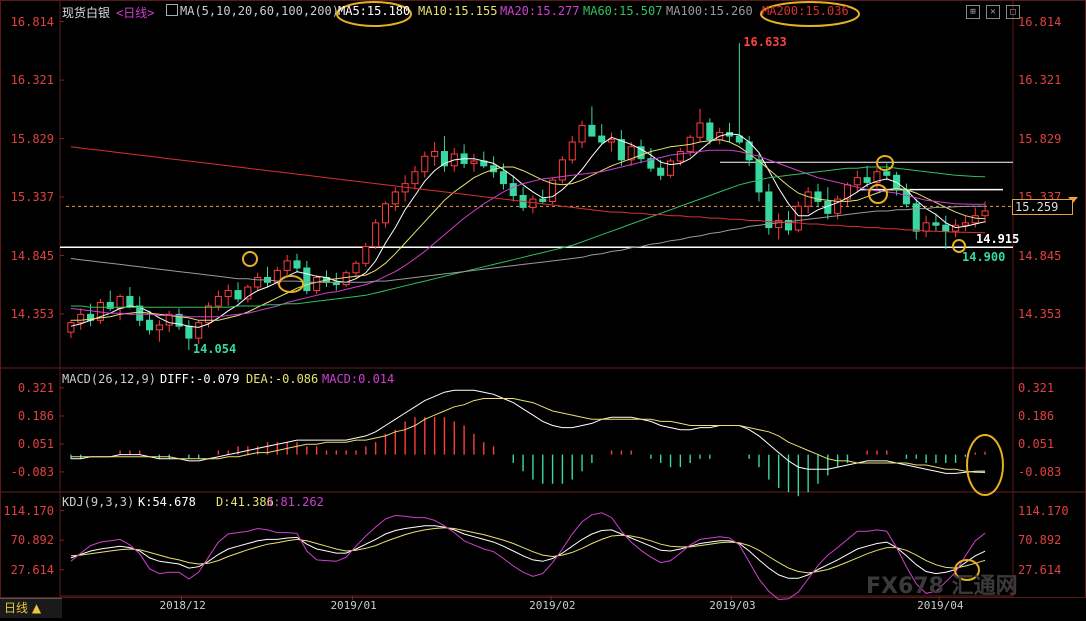 This screenshot has height=621, width=1086. Describe the element at coordinates (32, 540) in the screenshot. I see `kdj-tick-left: 70.892` at that location.